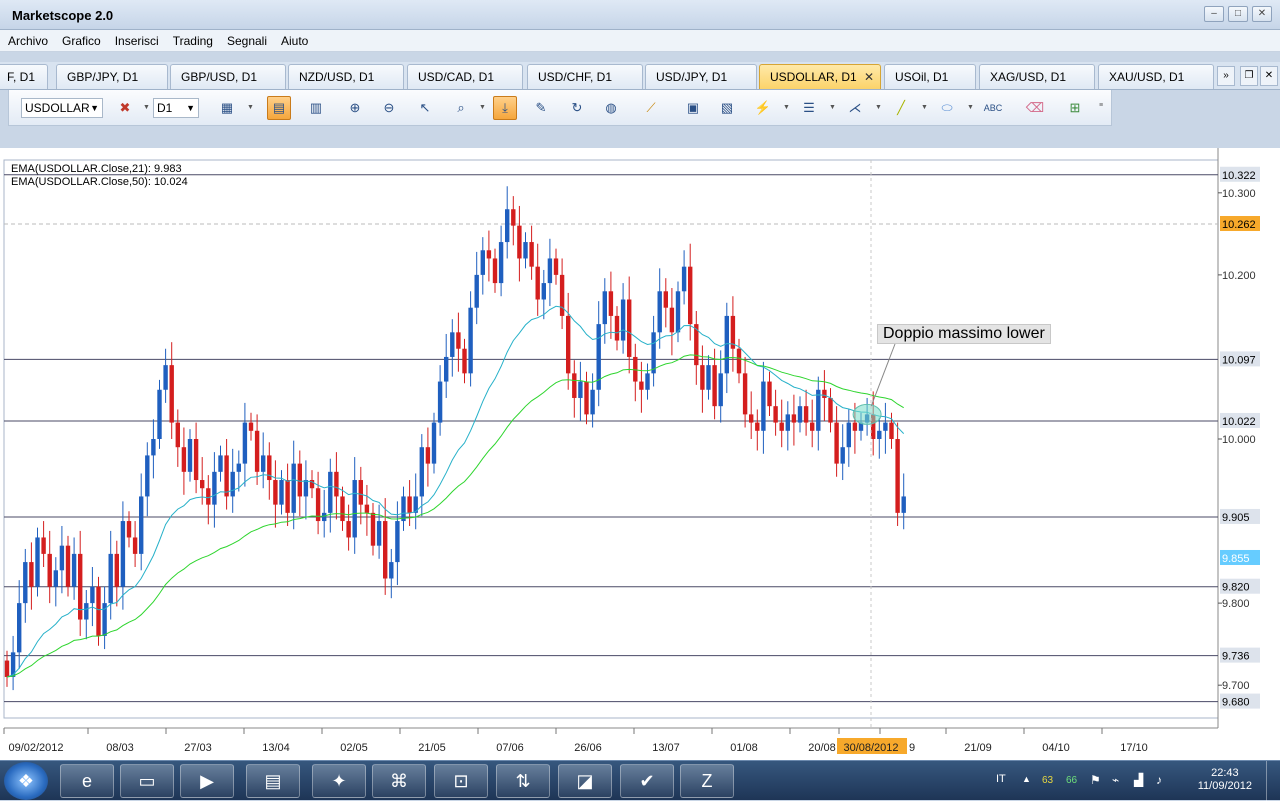 Image resolution: width=1280 pixels, height=801 pixels. What do you see at coordinates (26, 781) in the screenshot?
I see `windows-logo-icon: ❖` at bounding box center [26, 781].